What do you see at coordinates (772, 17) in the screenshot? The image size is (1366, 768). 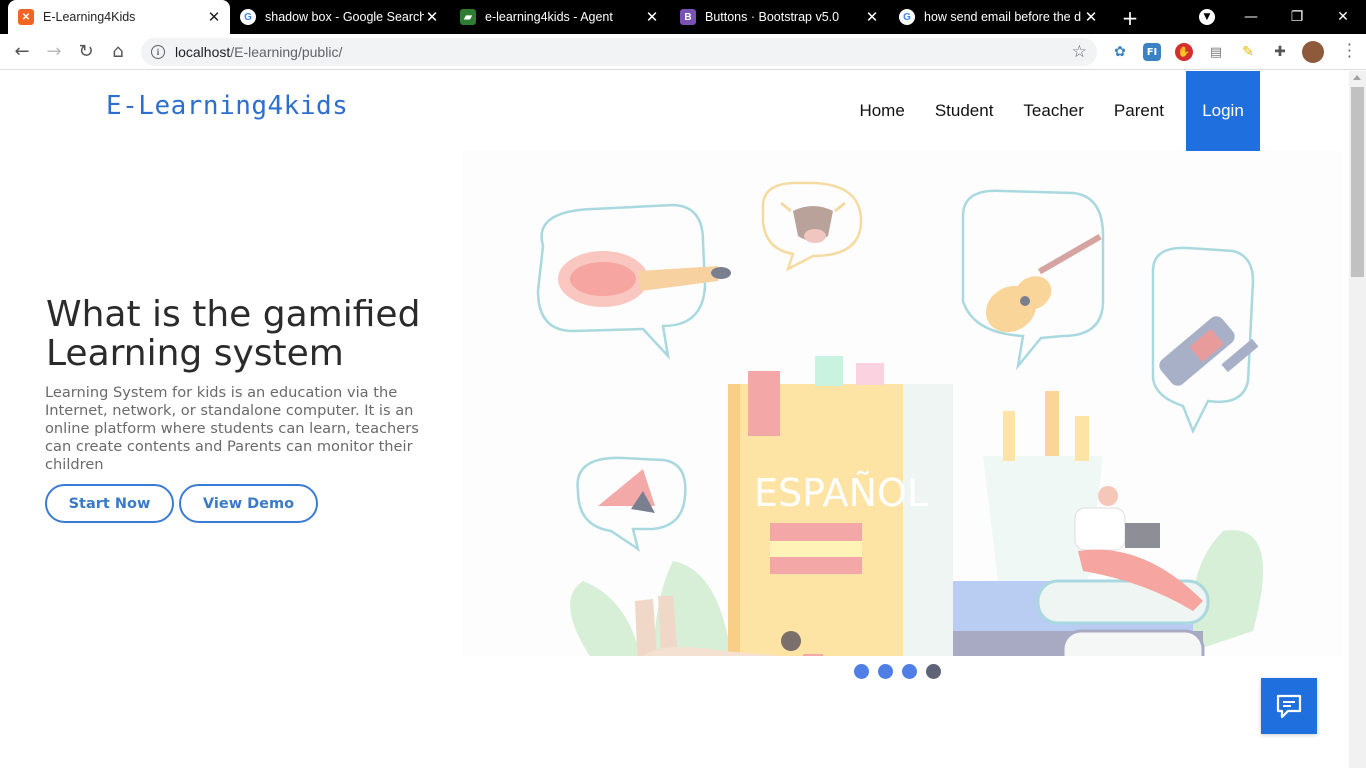 I see `tab-title: Buttons · Bootstrap v5.0` at bounding box center [772, 17].